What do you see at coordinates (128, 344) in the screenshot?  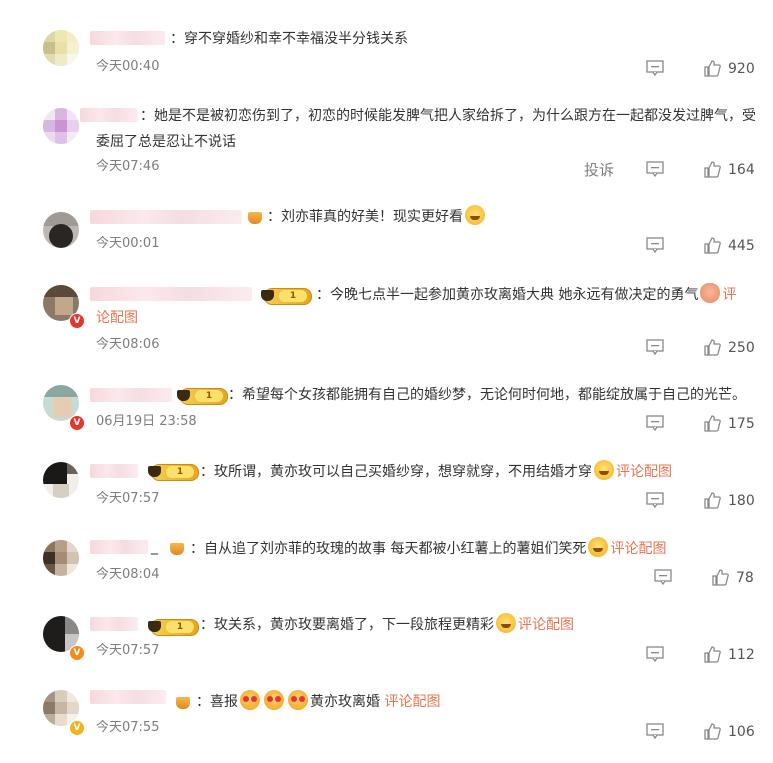 I see `timestamp: 今天08:06` at bounding box center [128, 344].